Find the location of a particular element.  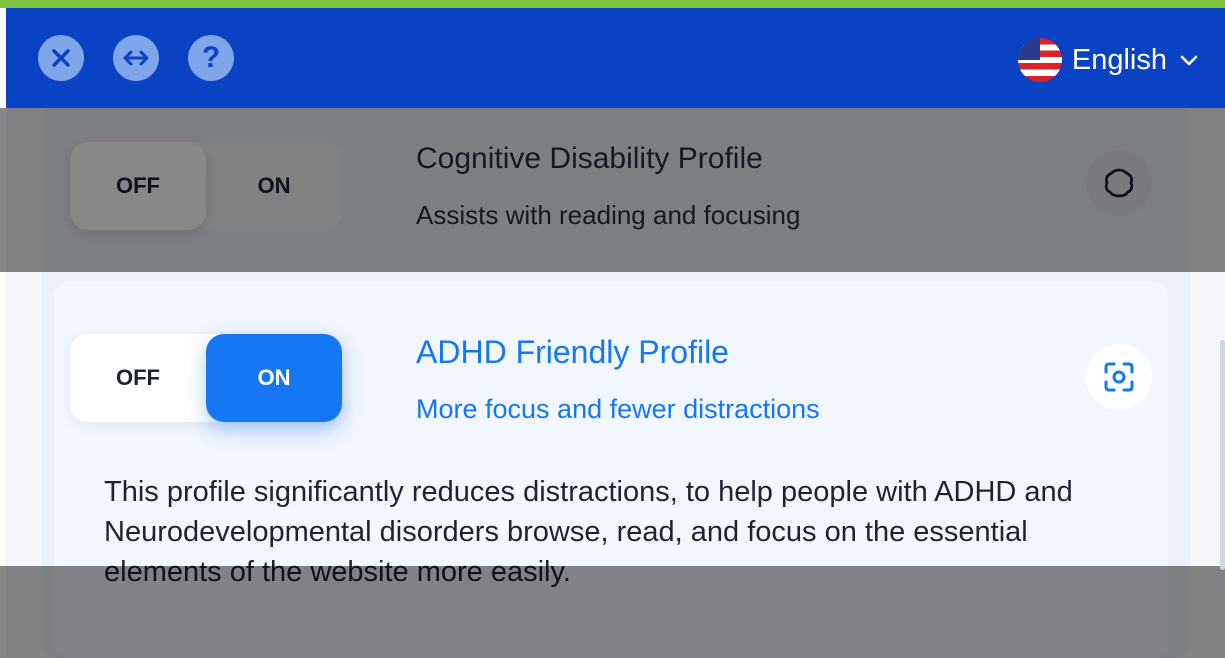

profile-subtitle: Assists with reading and focusing is located at coordinates (608, 215).